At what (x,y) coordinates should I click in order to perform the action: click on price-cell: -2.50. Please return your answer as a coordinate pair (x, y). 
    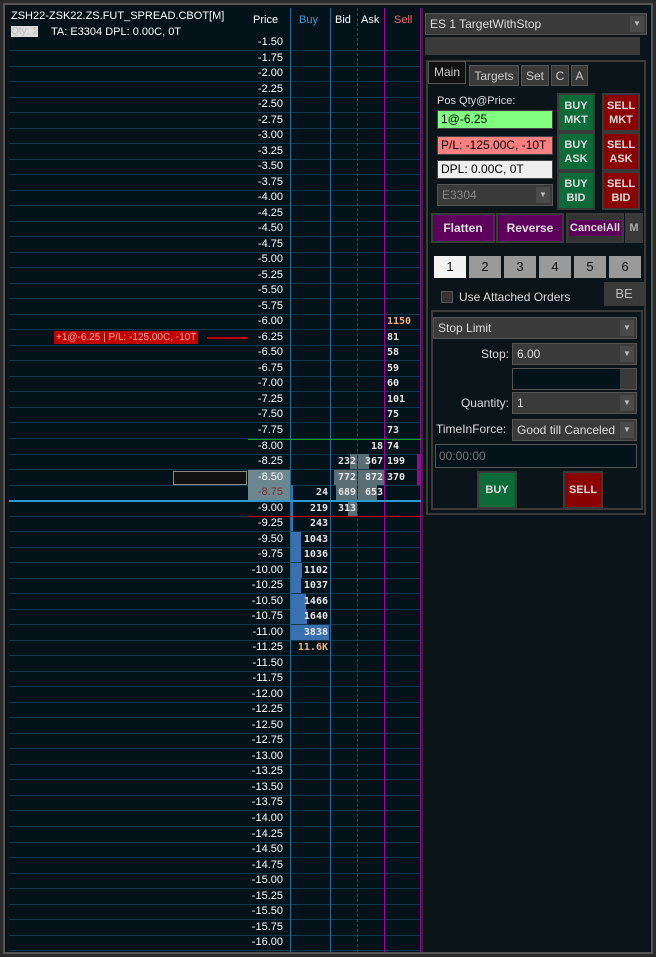
    Looking at the image, I should click on (265, 104).